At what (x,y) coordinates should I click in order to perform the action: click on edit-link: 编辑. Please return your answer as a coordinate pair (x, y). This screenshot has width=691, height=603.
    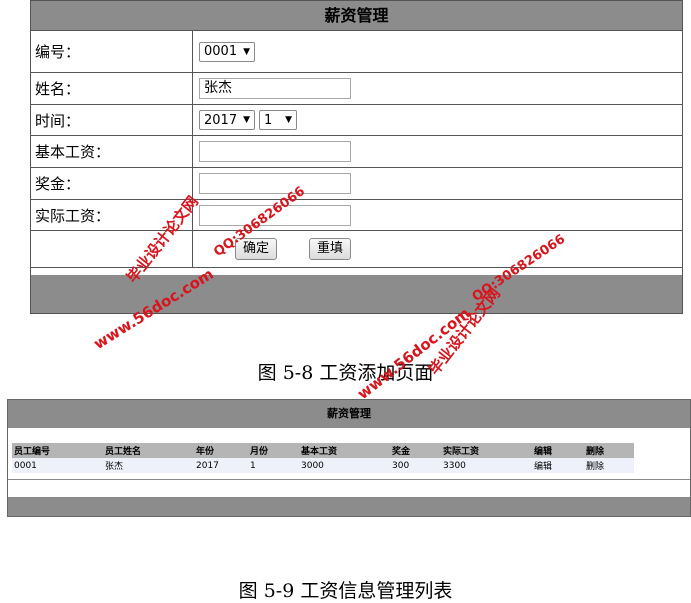
    Looking at the image, I should click on (558, 465).